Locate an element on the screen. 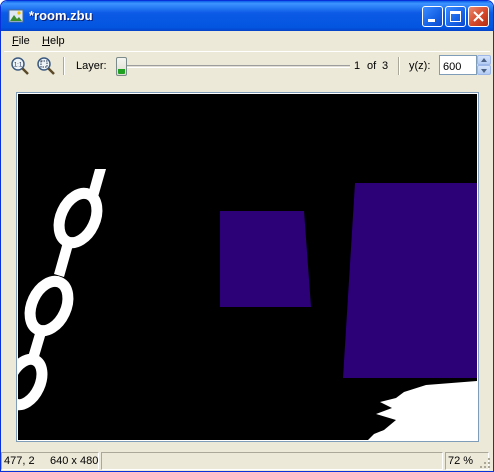  minimize-icon is located at coordinates (431, 20).